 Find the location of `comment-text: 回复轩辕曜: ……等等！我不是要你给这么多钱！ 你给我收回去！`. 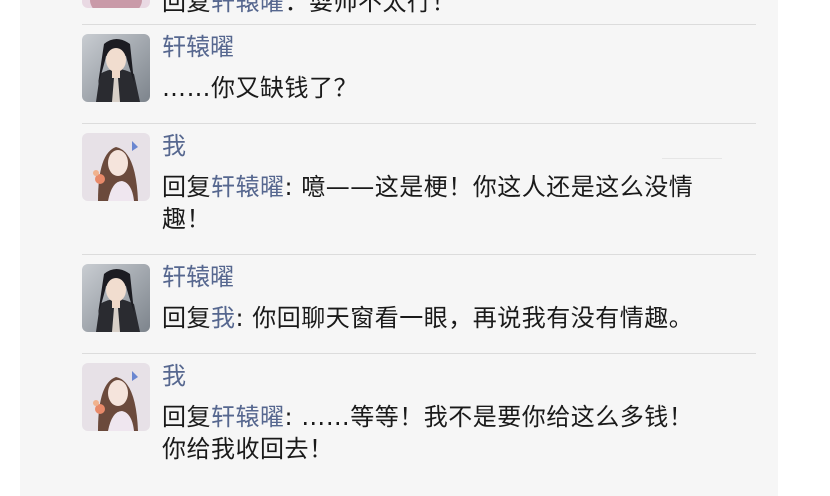

comment-text: 回复轩辕曜: ……等等！我不是要你给这么多钱！ 你给我收回去！ is located at coordinates (459, 433).